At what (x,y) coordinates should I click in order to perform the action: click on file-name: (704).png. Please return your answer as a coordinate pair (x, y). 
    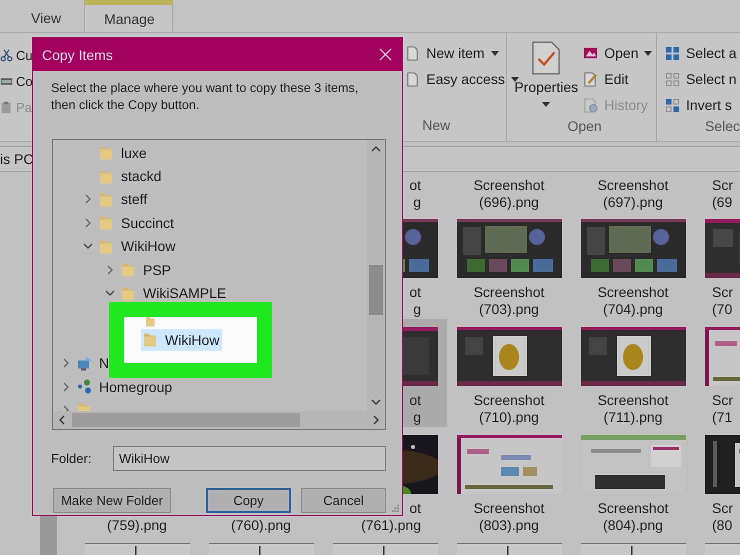
    Looking at the image, I should click on (633, 309).